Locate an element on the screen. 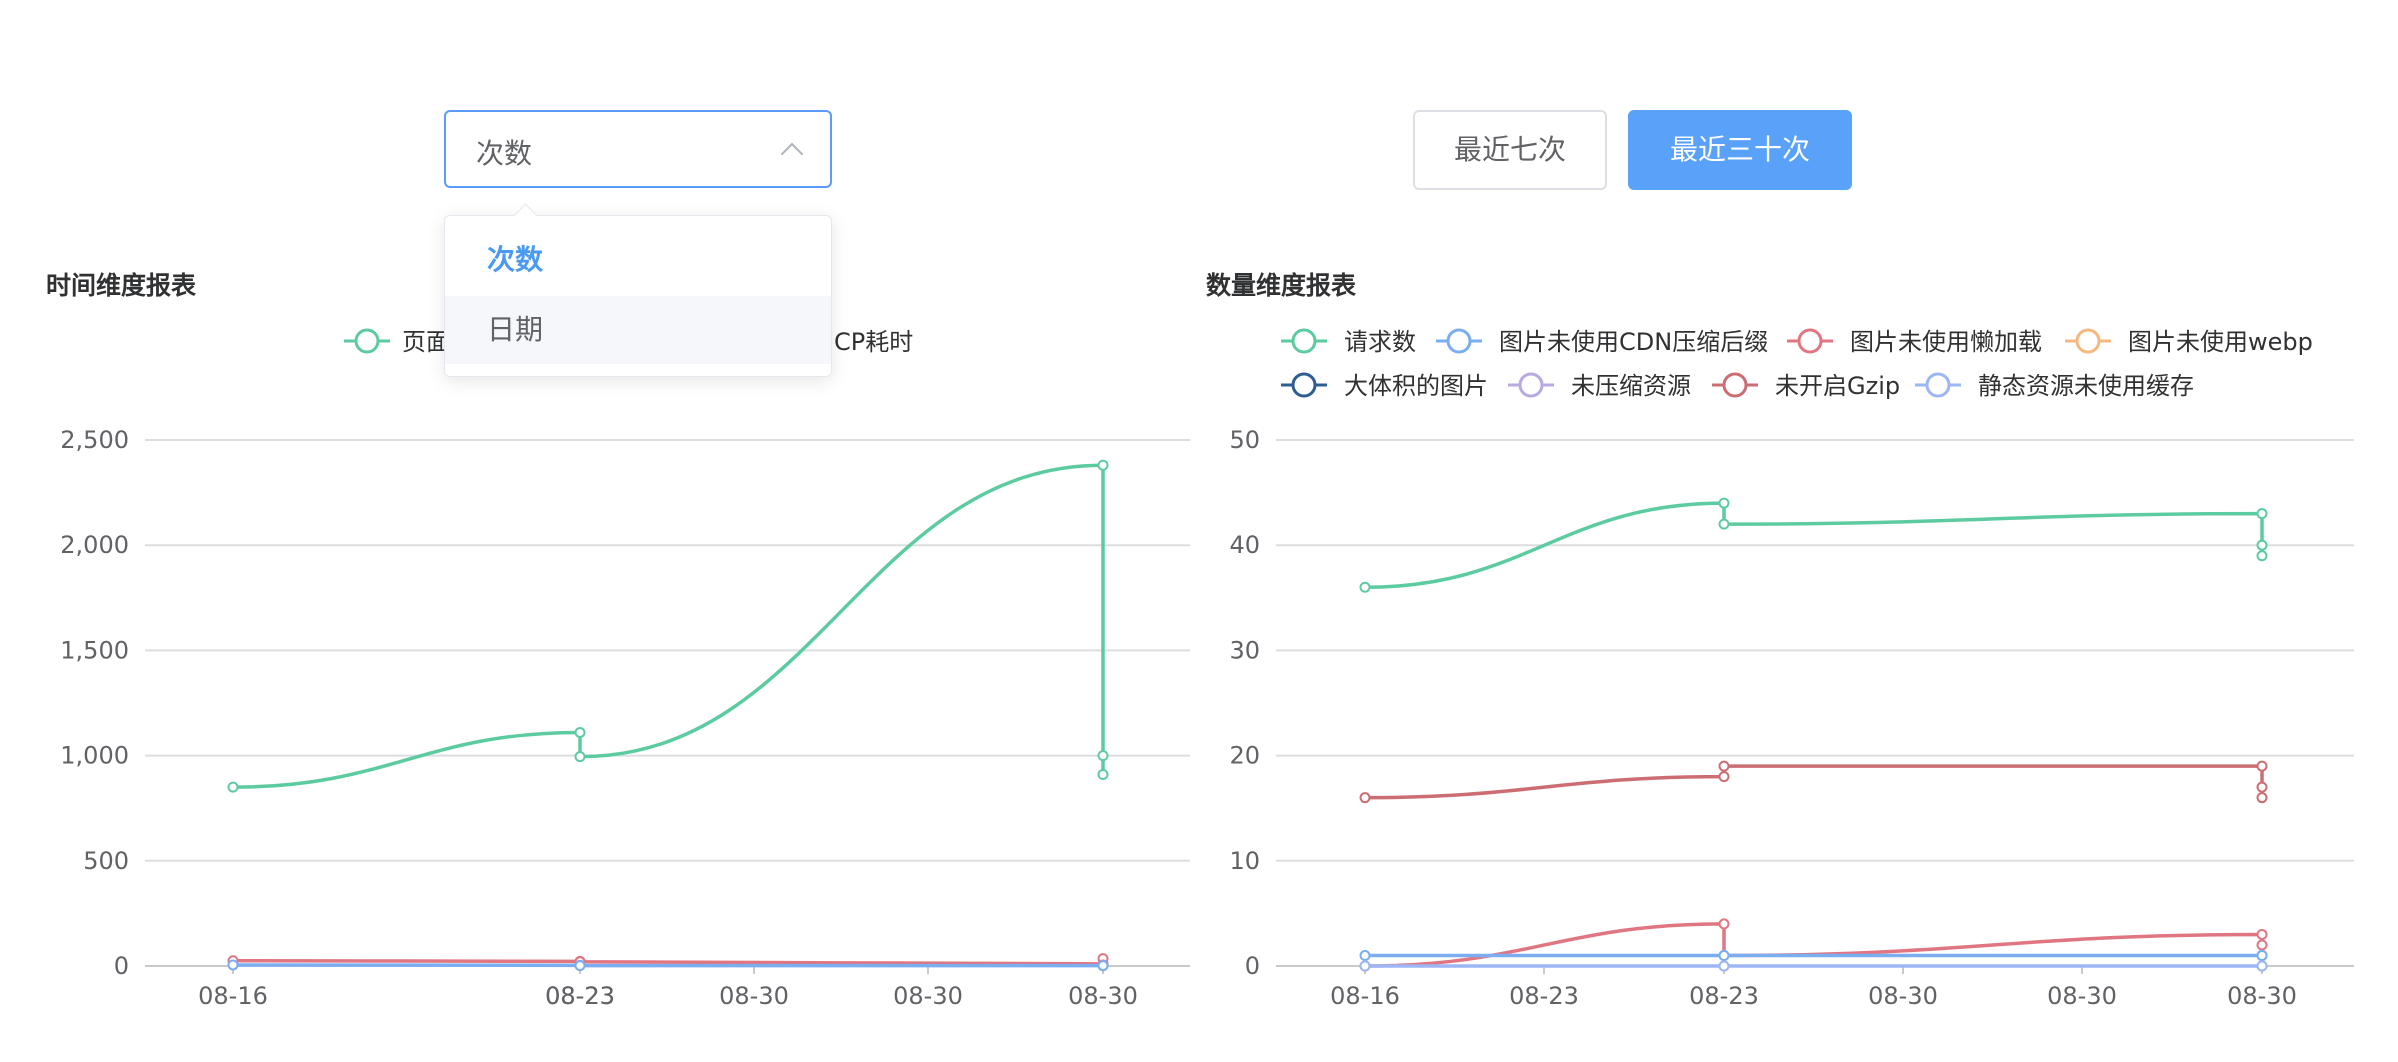 This screenshot has height=1062, width=2398. time-legend-label-1: CP耗时 is located at coordinates (873, 342).